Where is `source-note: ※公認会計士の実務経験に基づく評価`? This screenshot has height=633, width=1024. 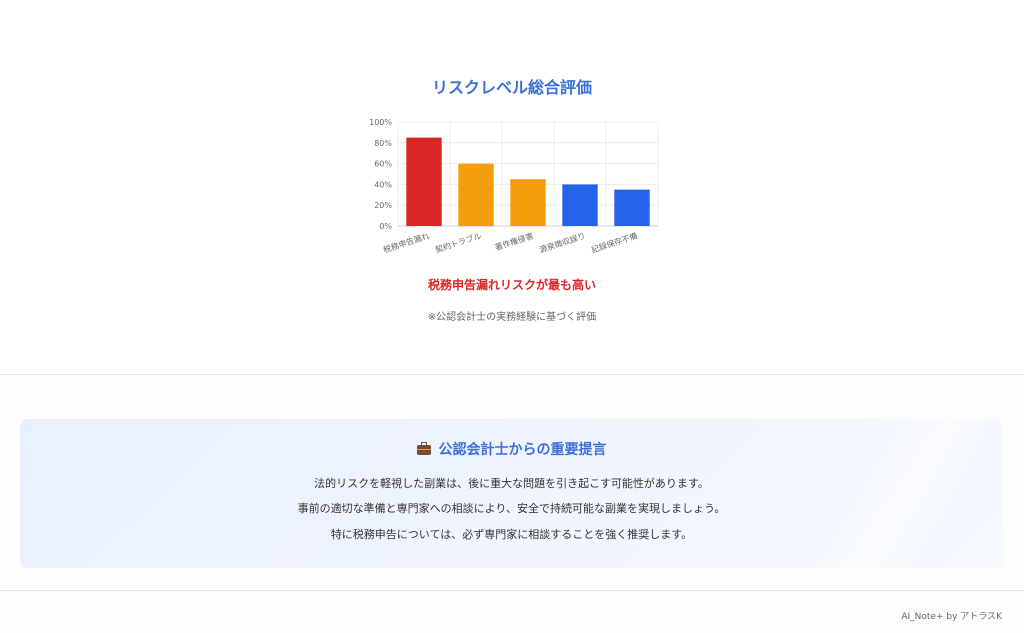 source-note: ※公認会計士の実務経験に基づく評価 is located at coordinates (512, 317).